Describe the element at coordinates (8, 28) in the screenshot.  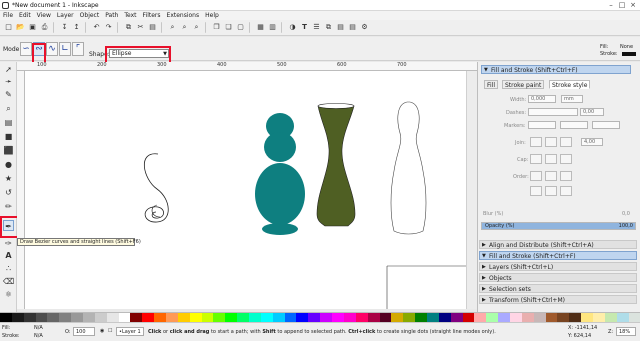
I see `new-document-icon: □` at that location.